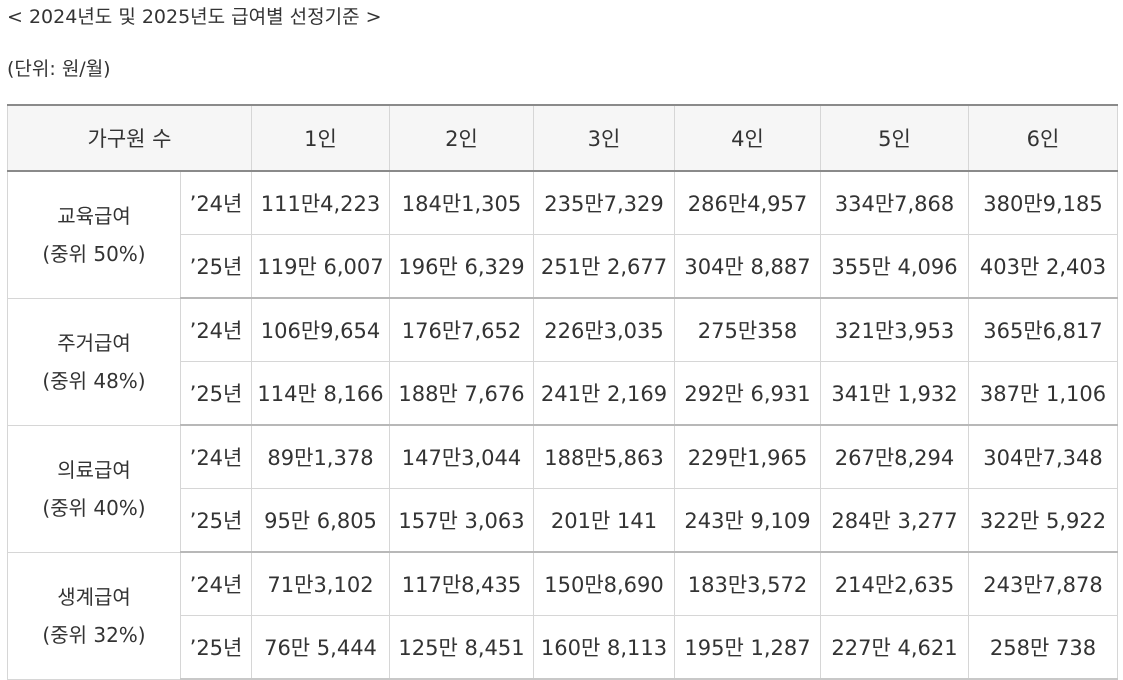 This screenshot has width=1123, height=680. What do you see at coordinates (129, 138) in the screenshot?
I see `header-household-size: 가구원 수` at bounding box center [129, 138].